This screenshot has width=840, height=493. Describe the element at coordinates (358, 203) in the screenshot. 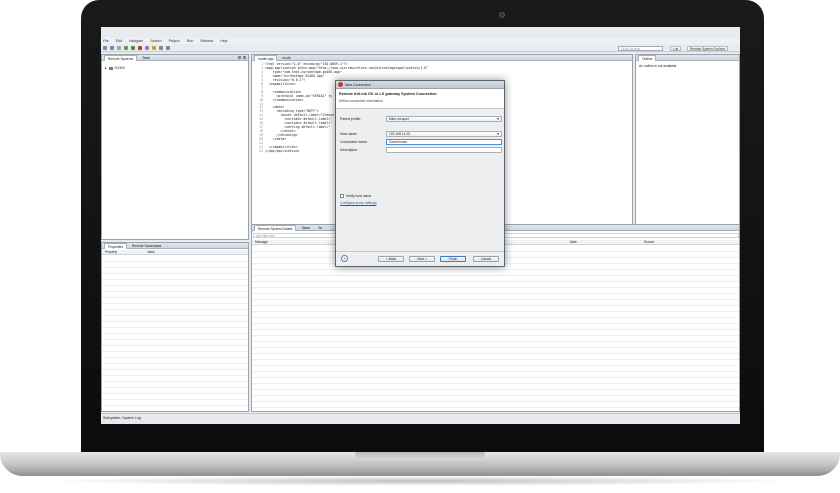

I see `configure-proxy-link: Configure proxy settings` at that location.